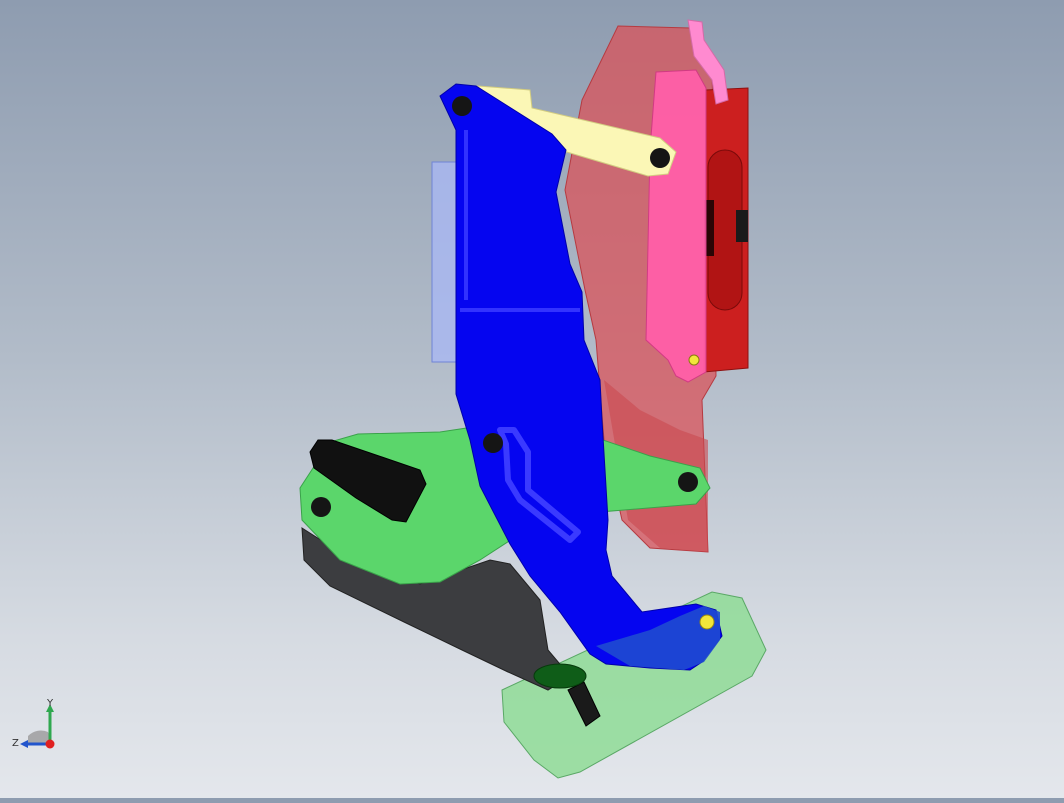 The height and width of the screenshot is (803, 1064). Describe the element at coordinates (15, 743) in the screenshot. I see `z-axis-label: Z` at that location.